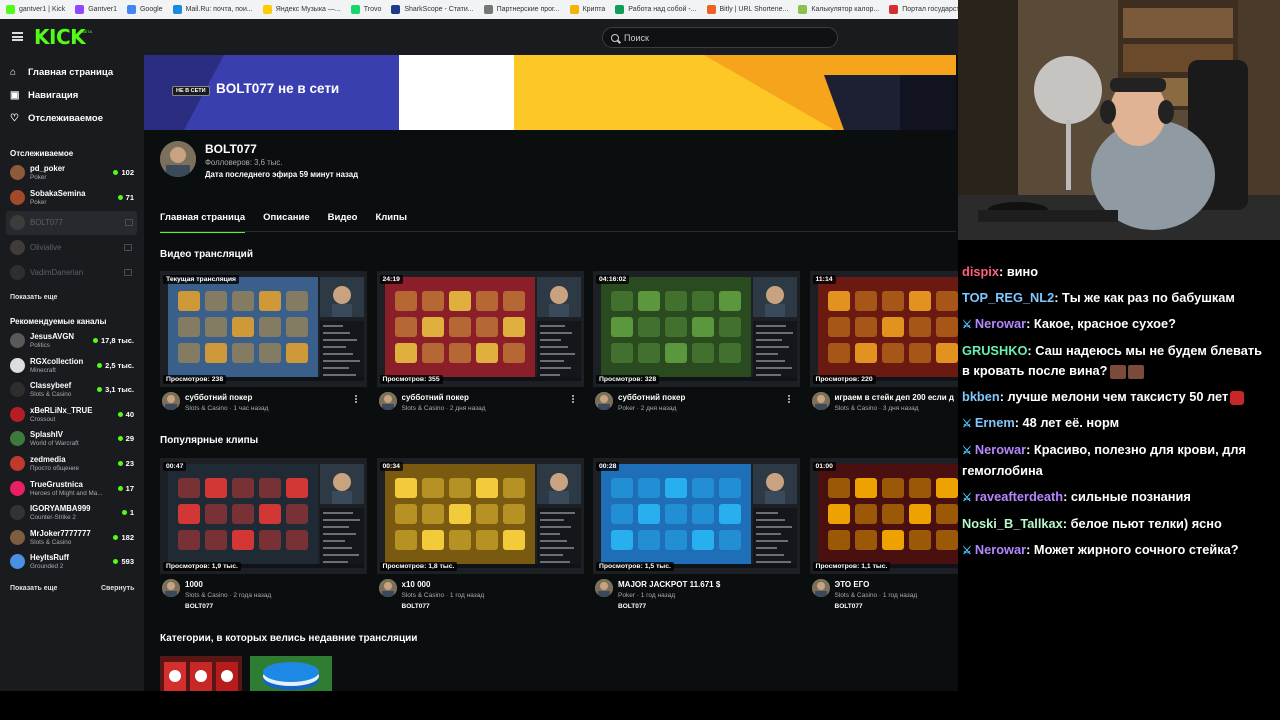 The width and height of the screenshot is (1280, 720). Describe the element at coordinates (1012, 523) in the screenshot. I see `chat-username: Noski_B_Tallkax` at that location.